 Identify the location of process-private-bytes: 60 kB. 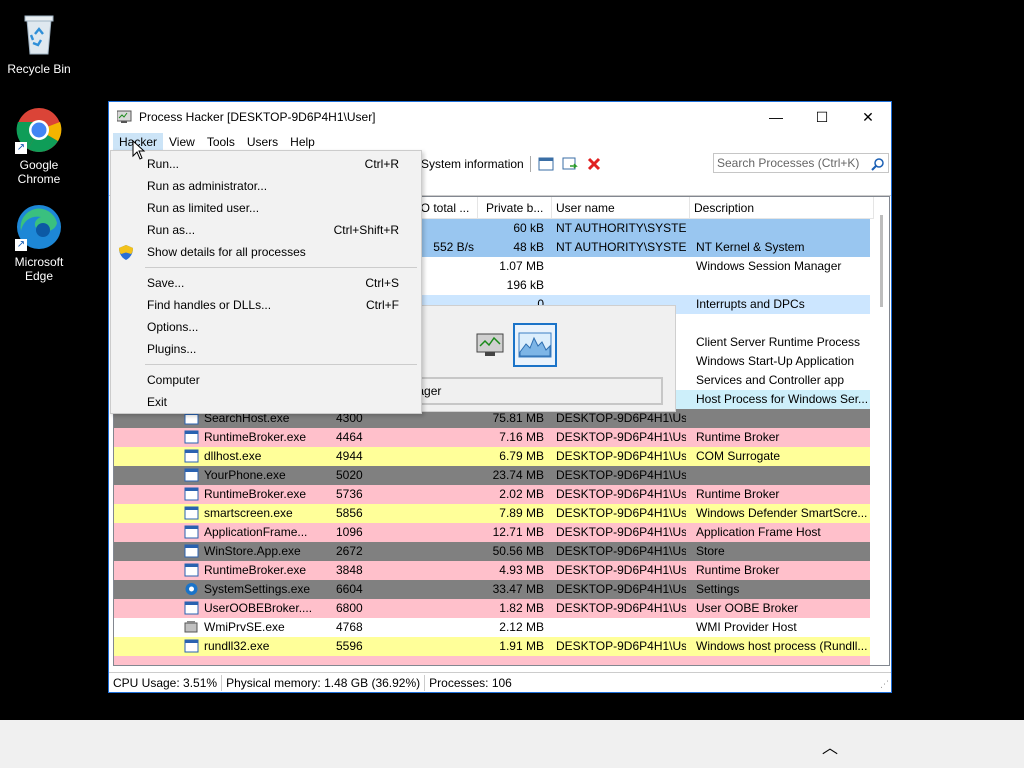
(528, 228).